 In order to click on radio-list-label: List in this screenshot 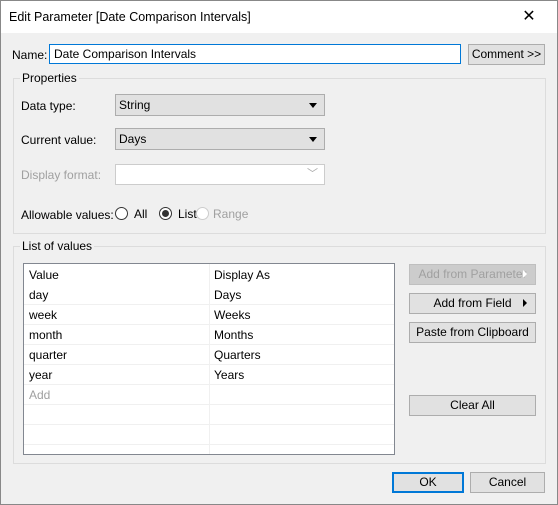, I will do `click(187, 214)`.